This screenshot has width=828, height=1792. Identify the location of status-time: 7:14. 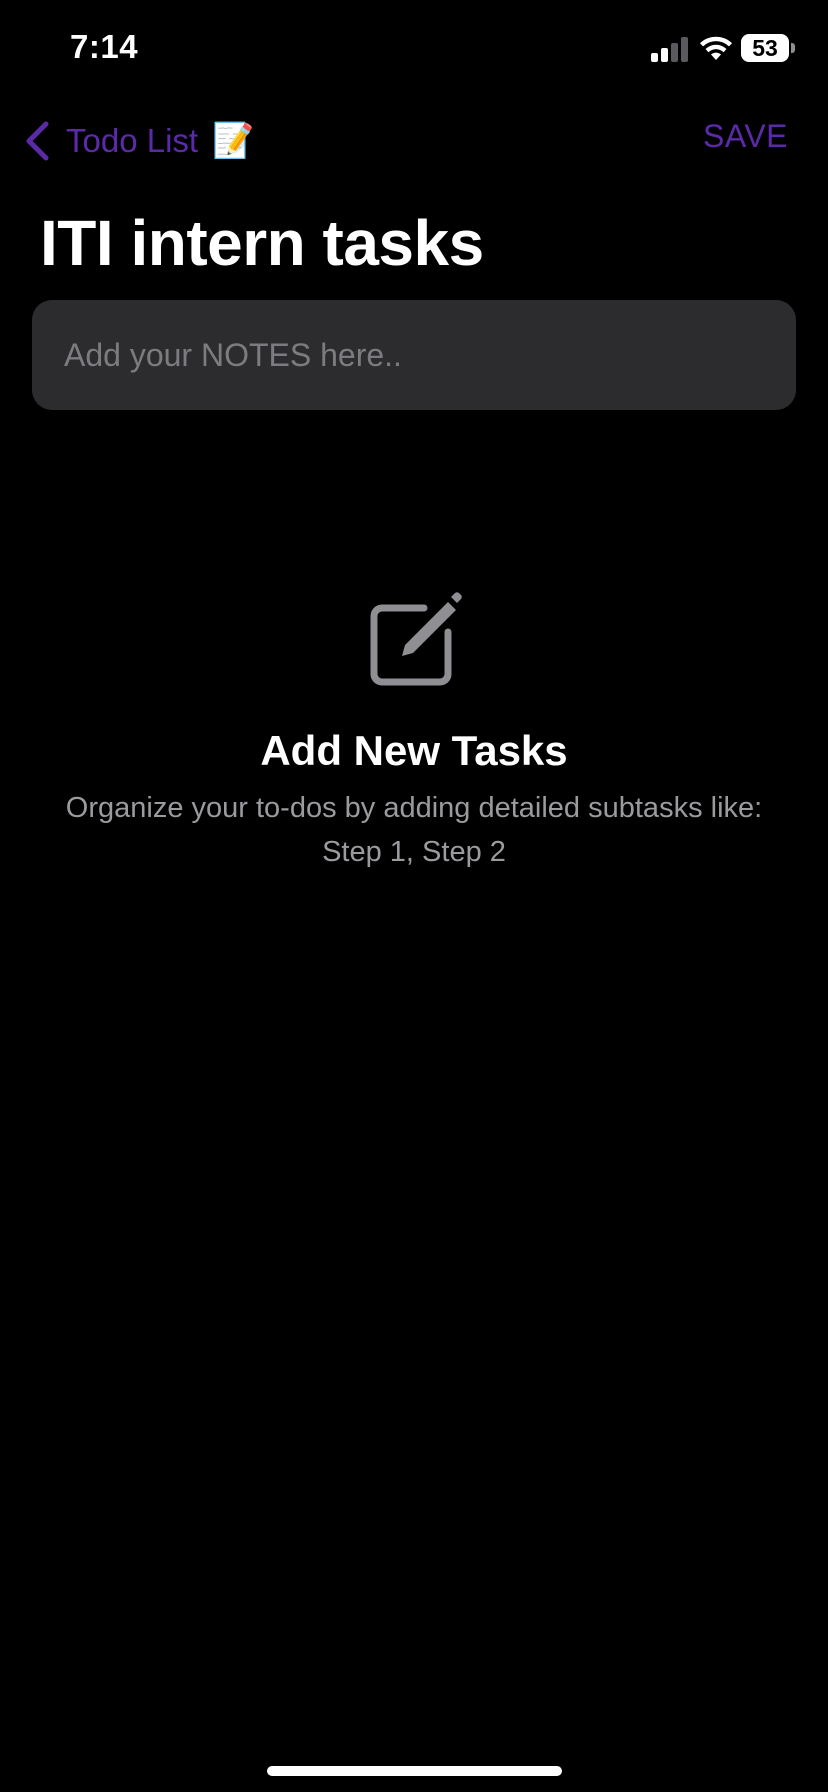
(104, 46).